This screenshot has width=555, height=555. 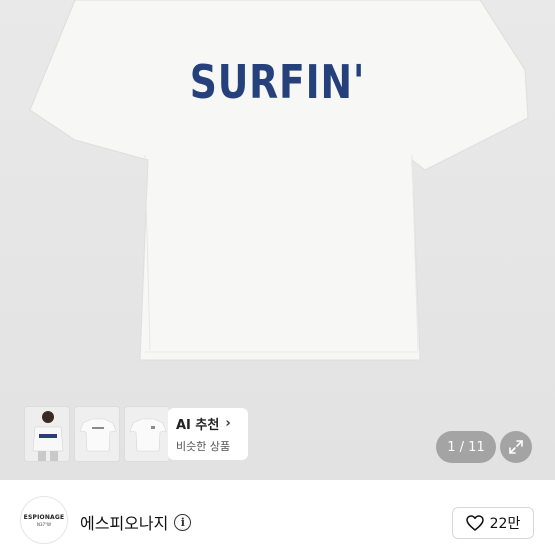 What do you see at coordinates (277, 82) in the screenshot?
I see `shirt-print-text: SURFIN'` at bounding box center [277, 82].